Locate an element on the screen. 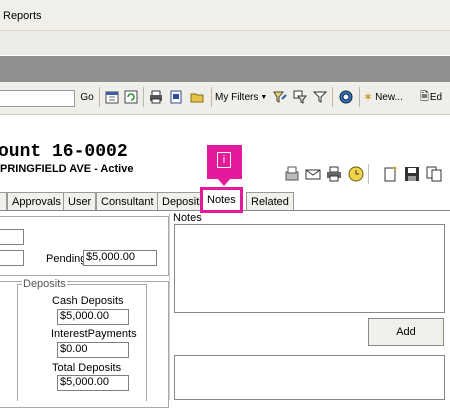  filter-edit-icon is located at coordinates (280, 97).